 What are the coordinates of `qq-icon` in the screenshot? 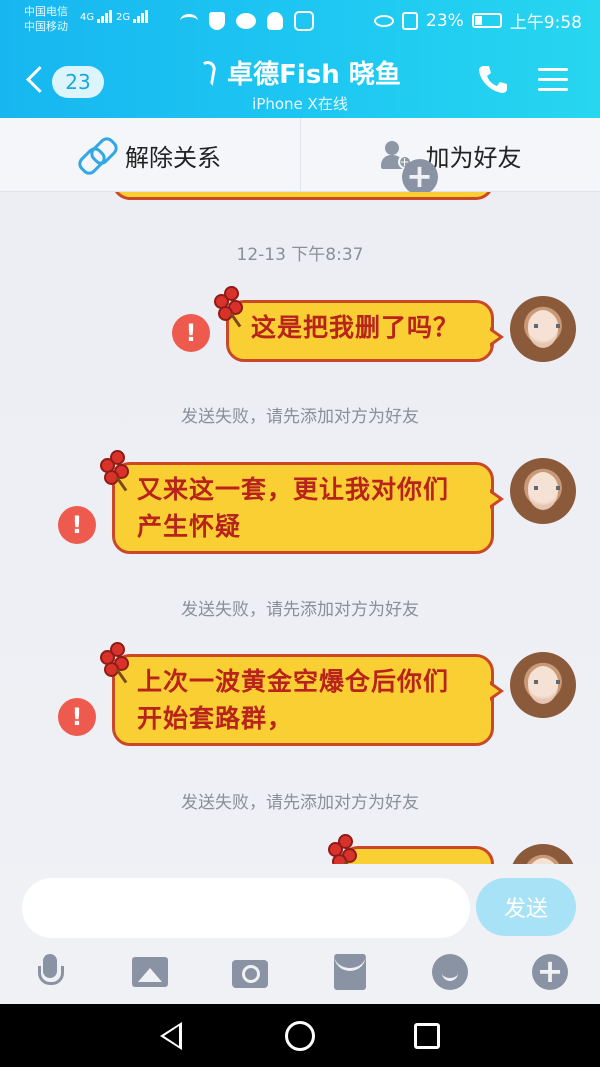 It's located at (275, 20).